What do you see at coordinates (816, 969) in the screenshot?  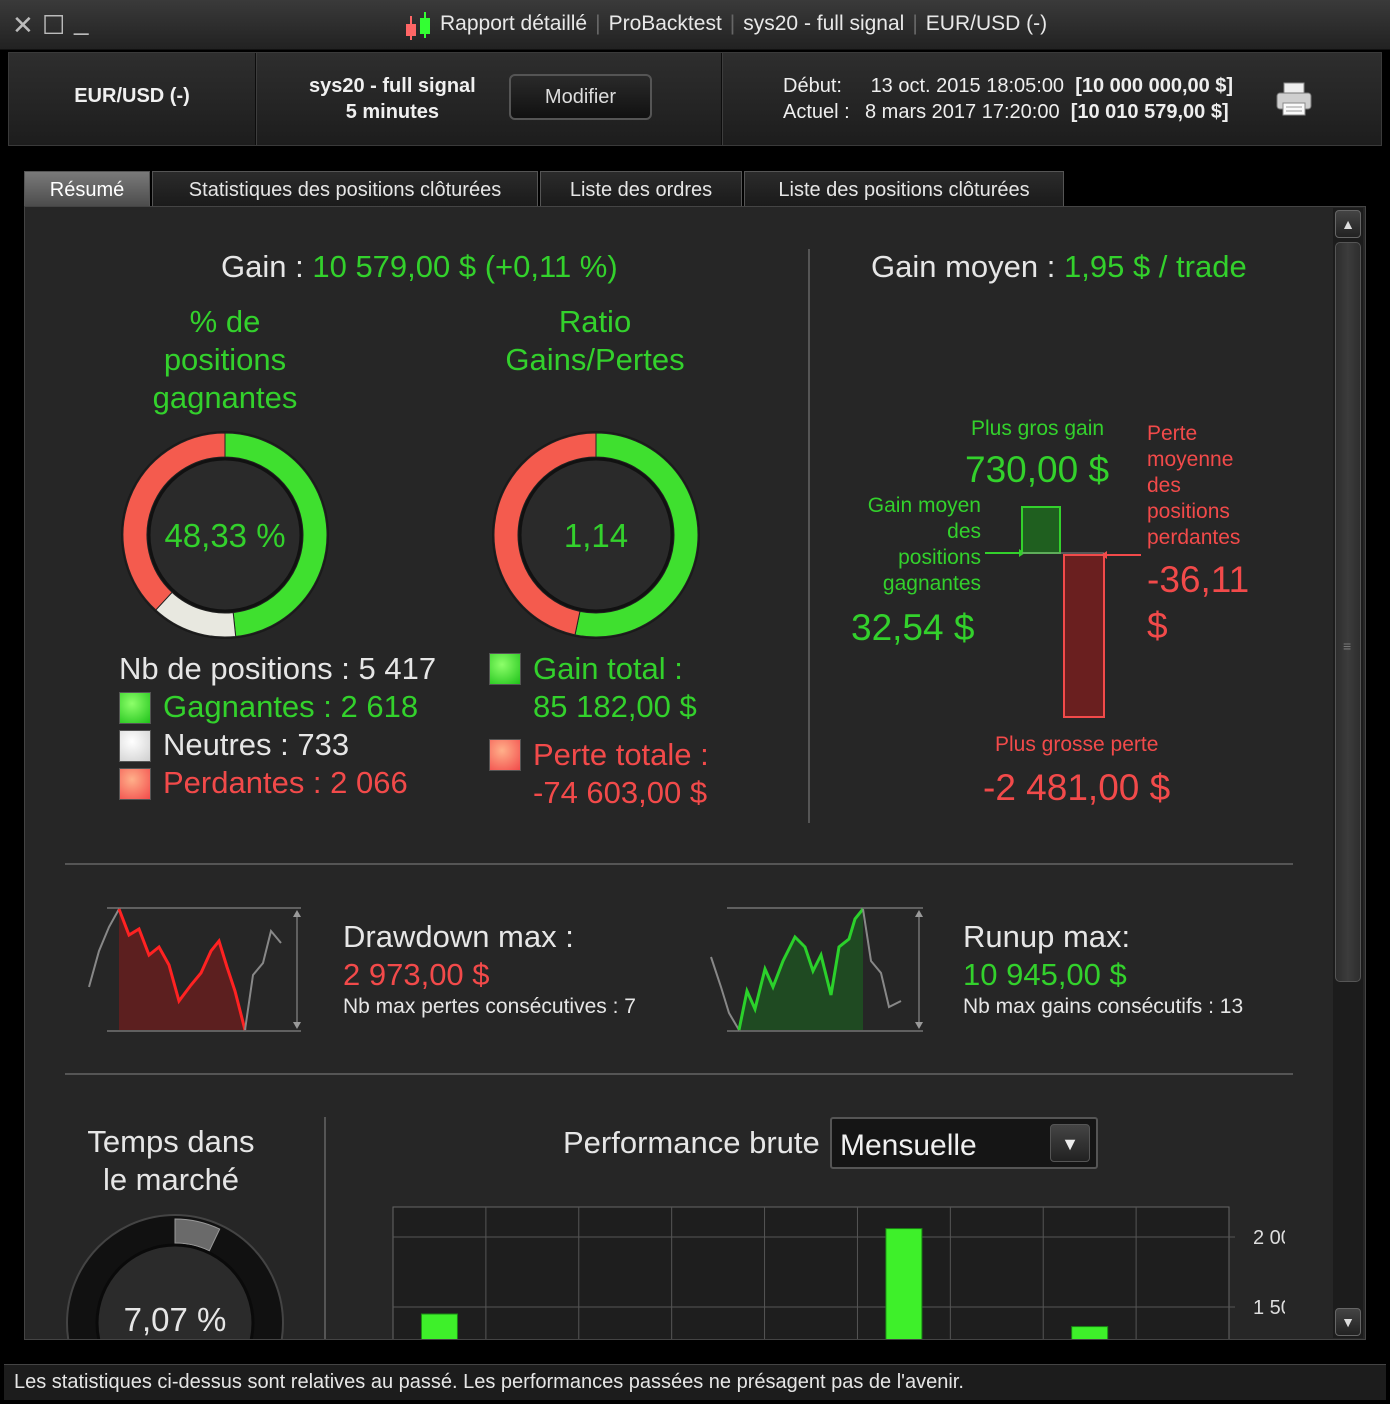 I see `runup-sparkline` at bounding box center [816, 969].